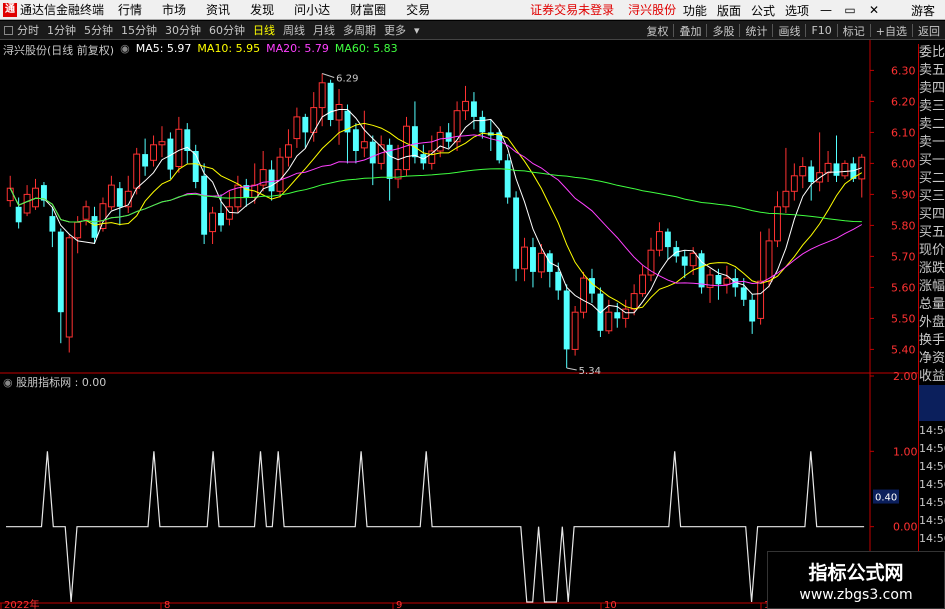 This screenshot has width=945, height=609. I want to click on btn-fuquan: 复权, so click(657, 31).